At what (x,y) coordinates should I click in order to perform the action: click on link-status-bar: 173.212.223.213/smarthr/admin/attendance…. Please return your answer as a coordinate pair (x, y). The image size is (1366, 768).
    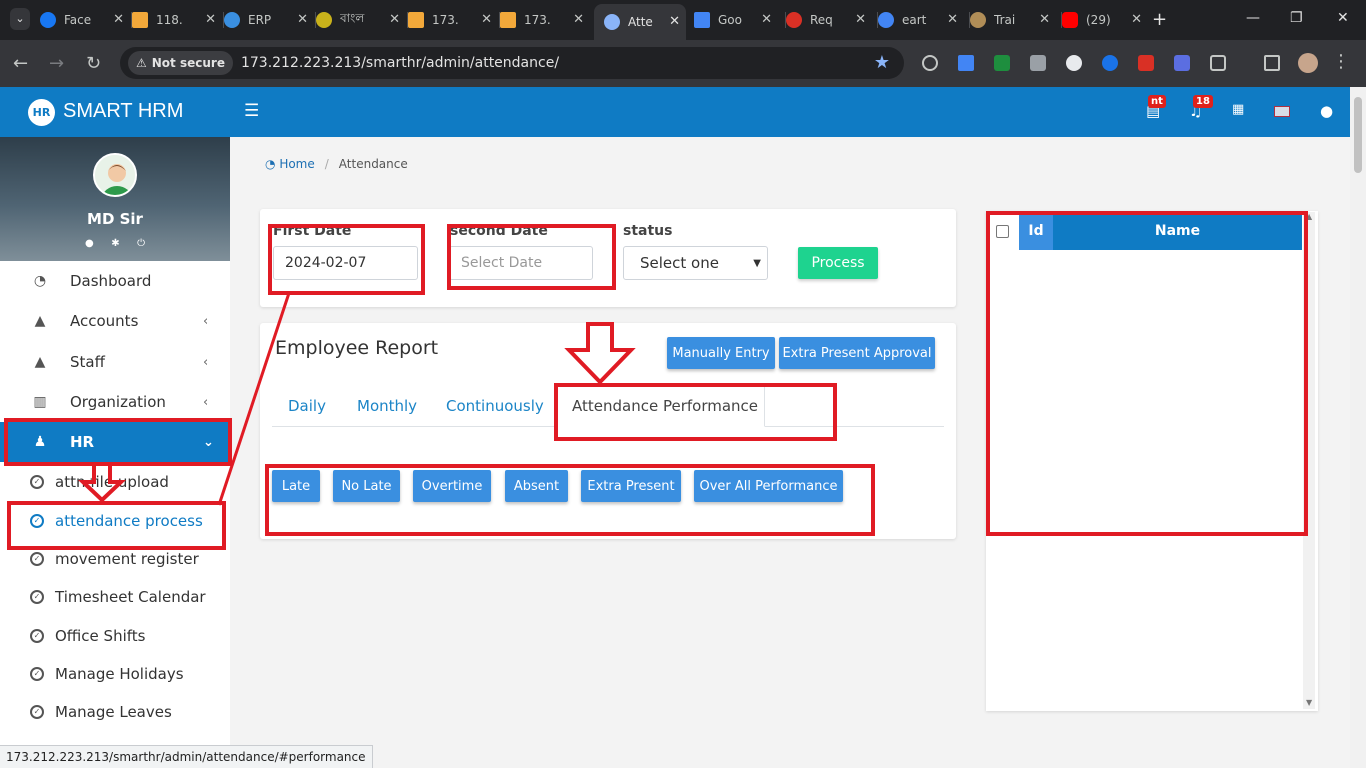
    Looking at the image, I should click on (186, 756).